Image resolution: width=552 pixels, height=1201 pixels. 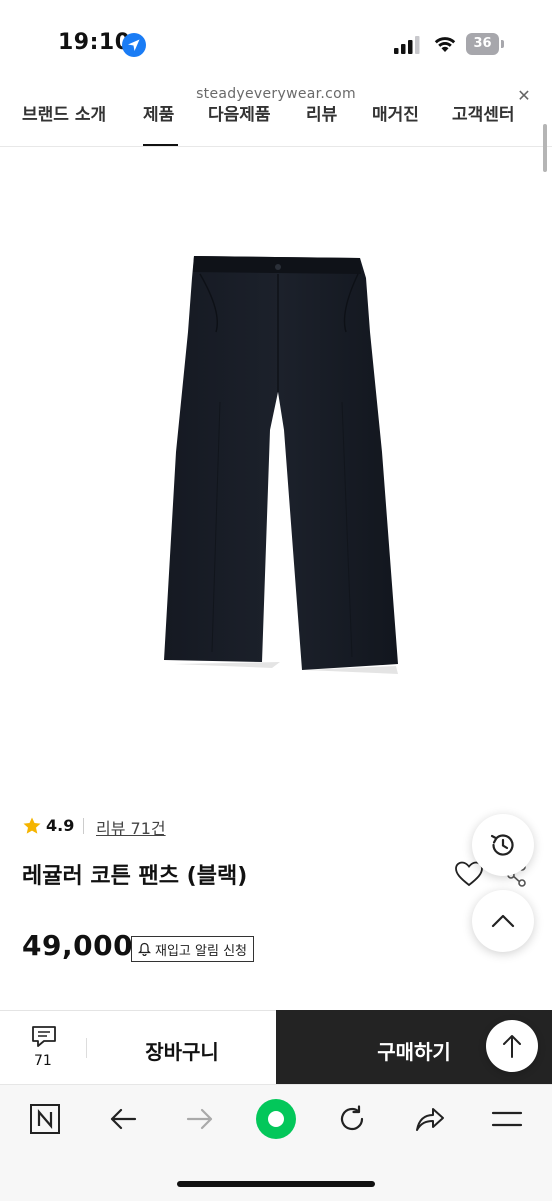 What do you see at coordinates (239, 115) in the screenshot?
I see `category-item: 다음제품` at bounding box center [239, 115].